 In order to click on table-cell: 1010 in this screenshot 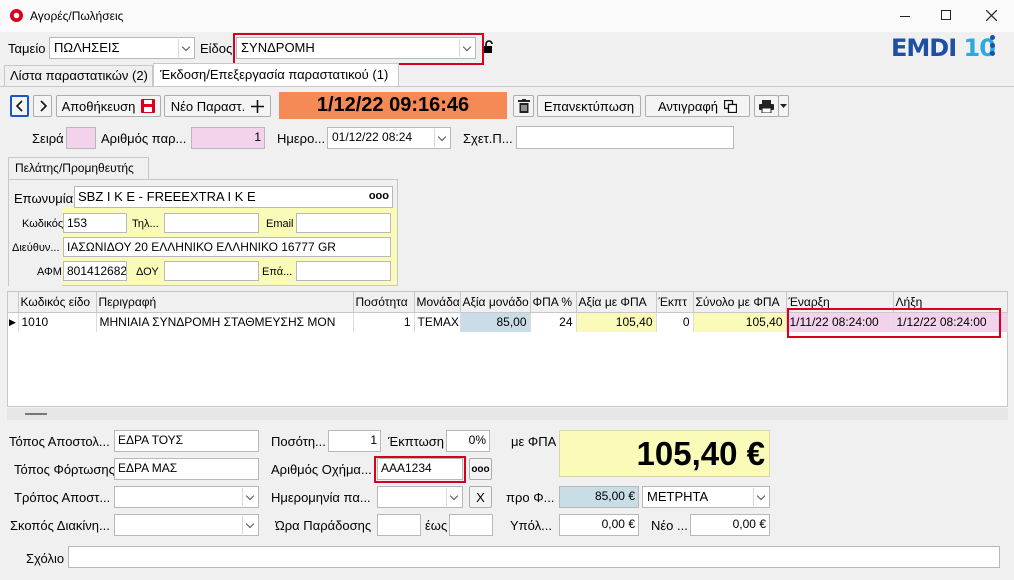, I will do `click(57, 322)`.